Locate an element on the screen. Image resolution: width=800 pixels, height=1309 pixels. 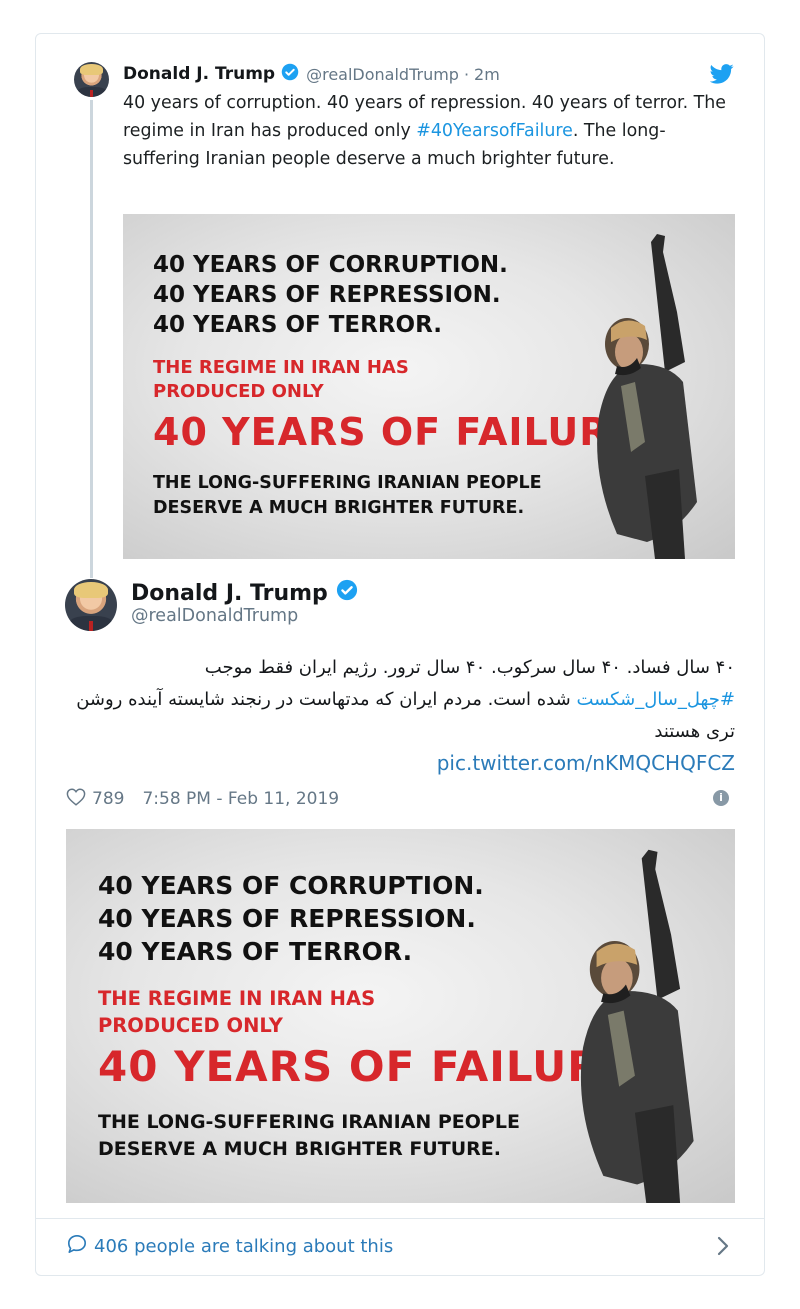
author-name-row: Donald J. Trump is located at coordinates (244, 593).